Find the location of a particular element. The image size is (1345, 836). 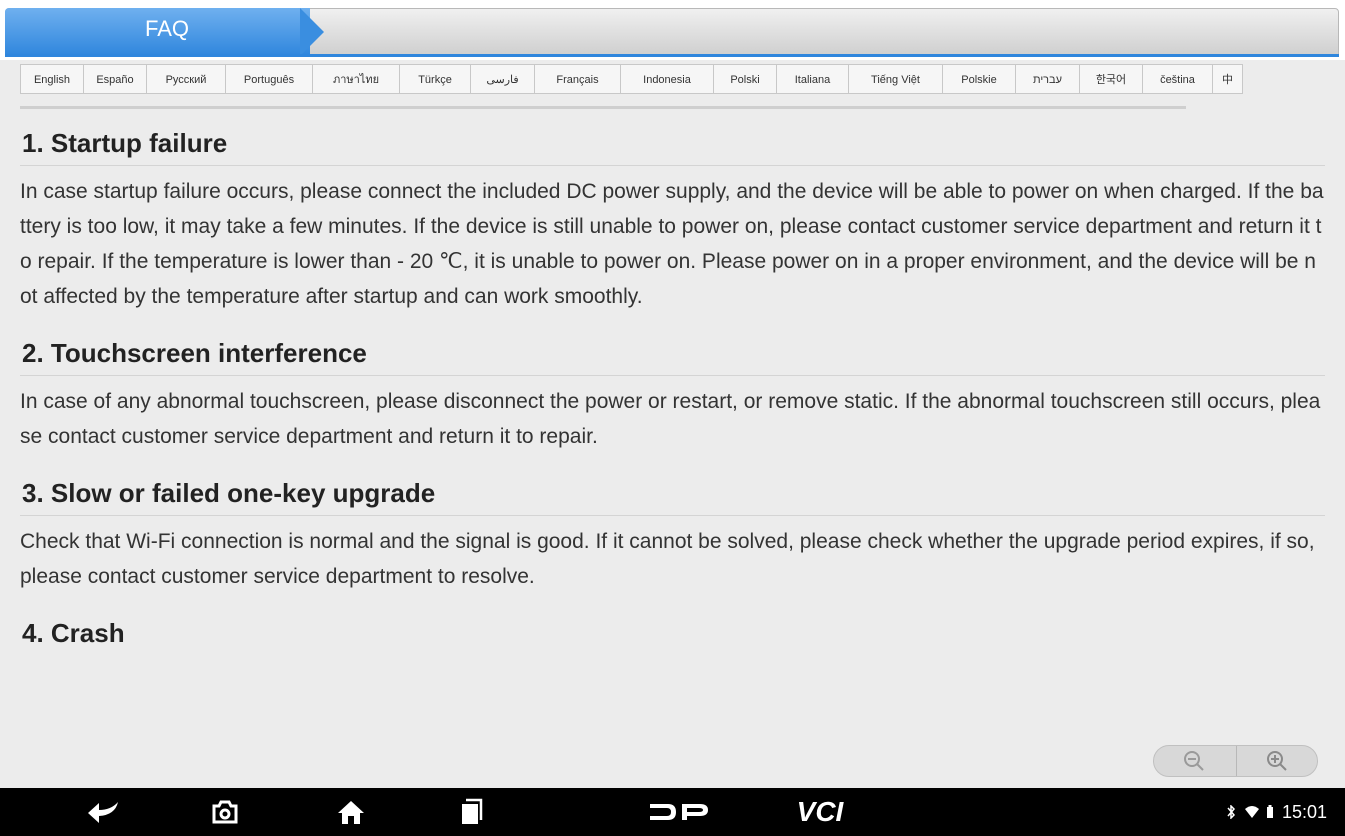

dp-logo is located at coordinates (679, 812).